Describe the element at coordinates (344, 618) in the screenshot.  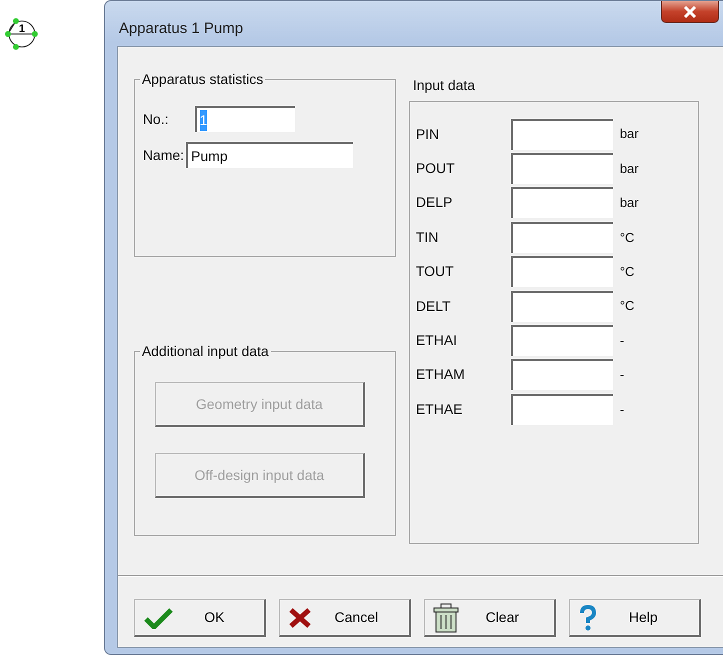
I see `cancel-button: Cancel` at that location.